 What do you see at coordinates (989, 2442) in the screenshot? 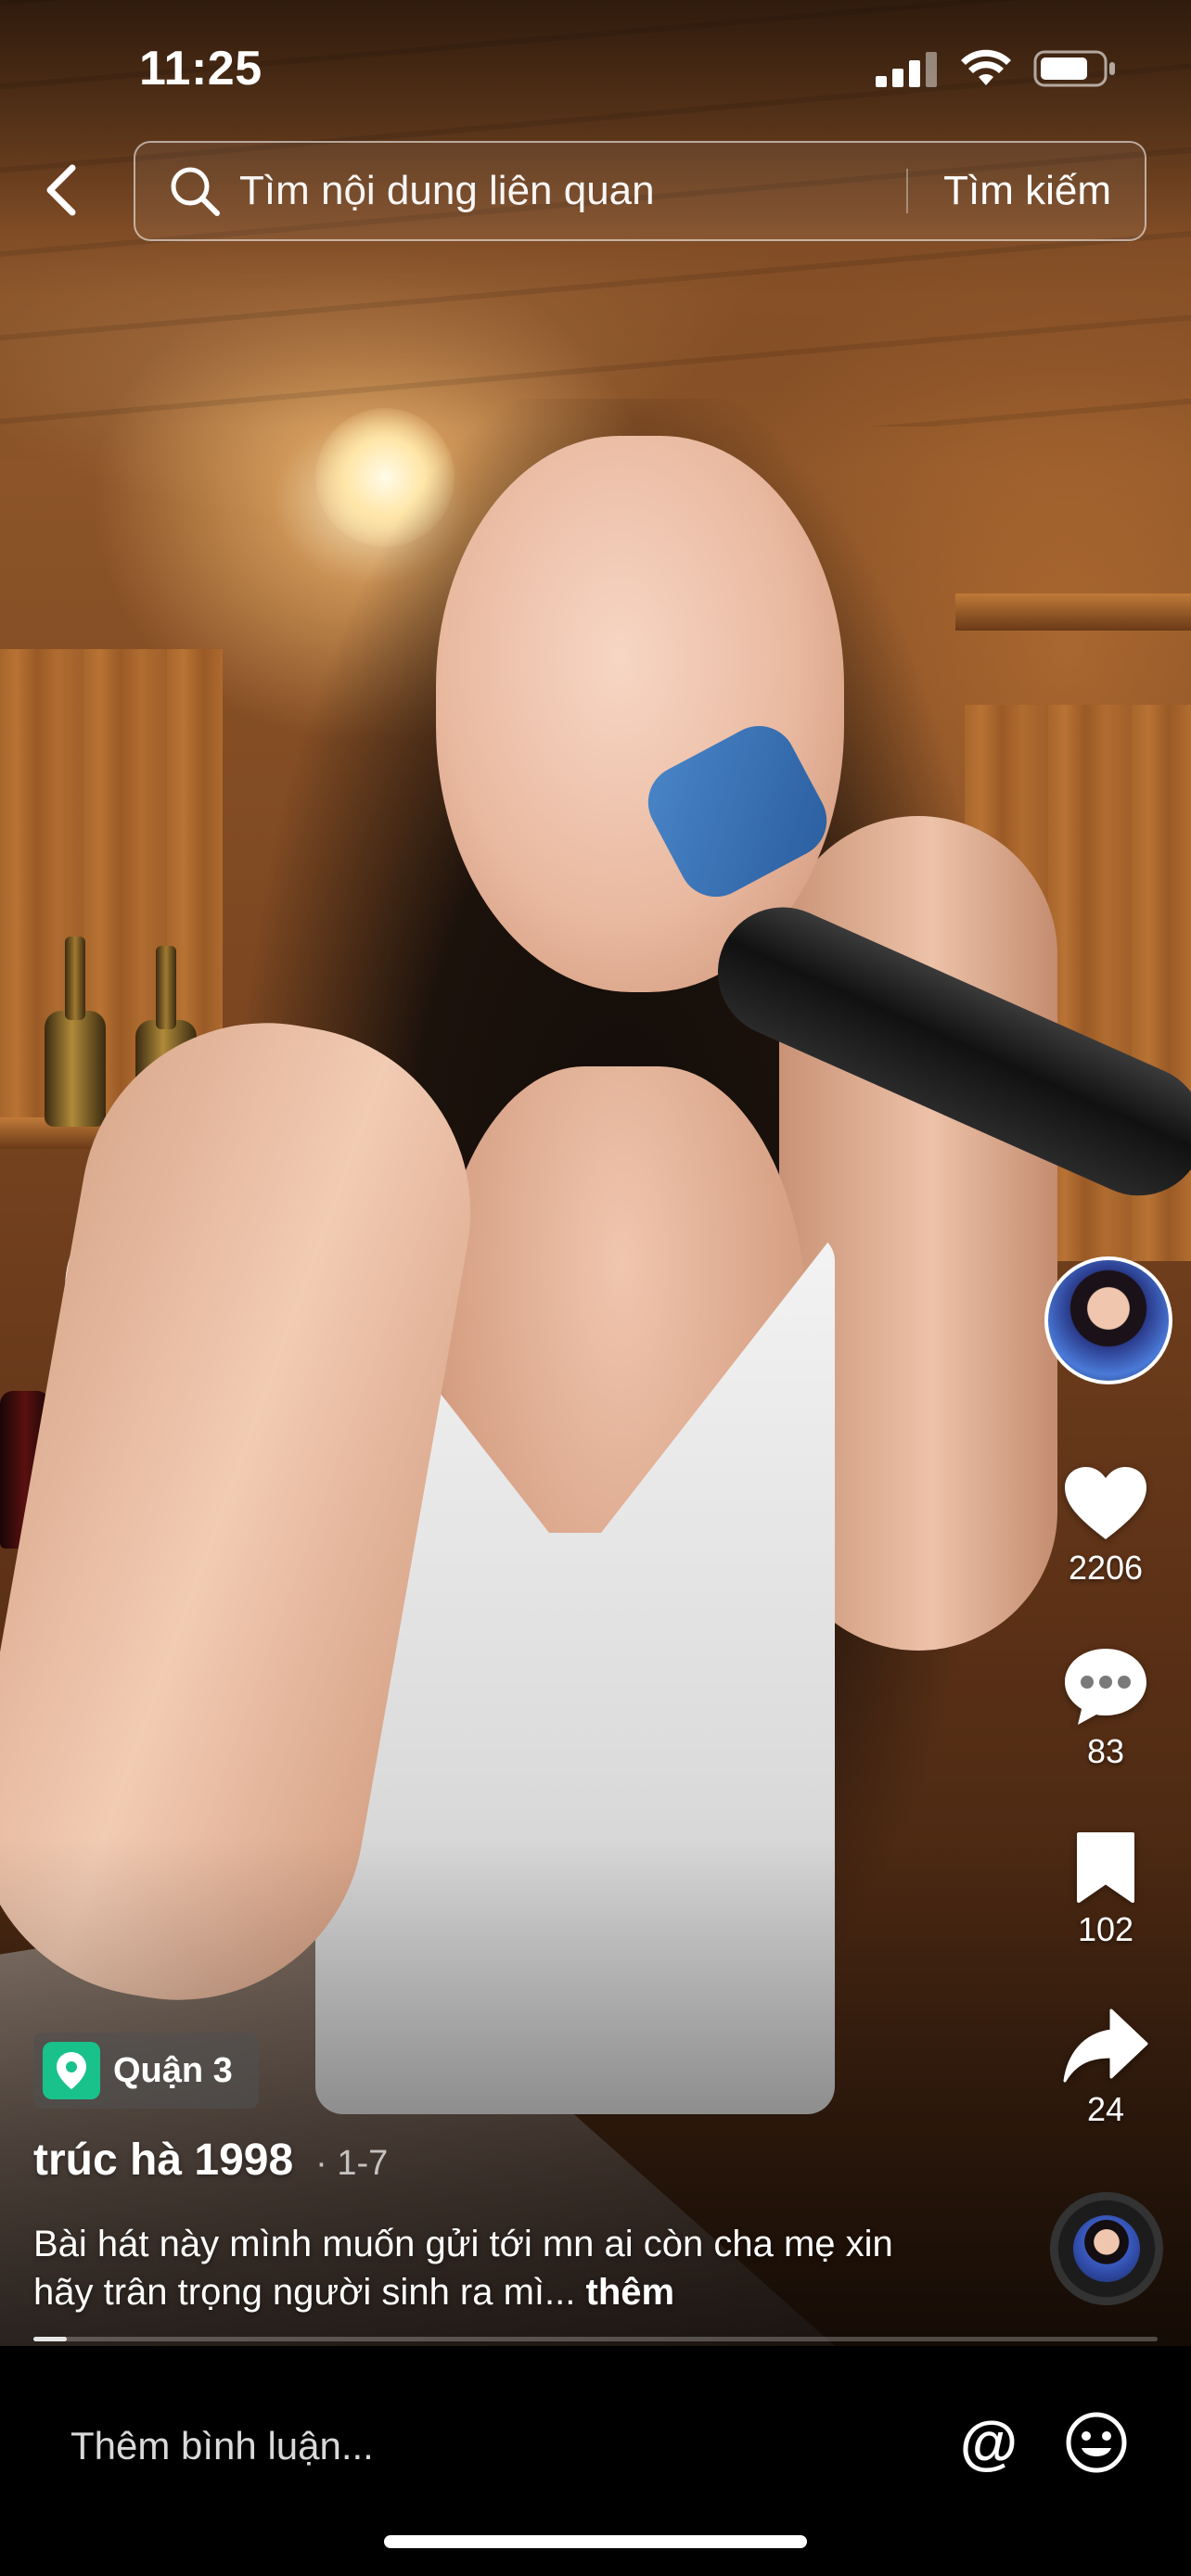
I see `mention-button: @` at bounding box center [989, 2442].